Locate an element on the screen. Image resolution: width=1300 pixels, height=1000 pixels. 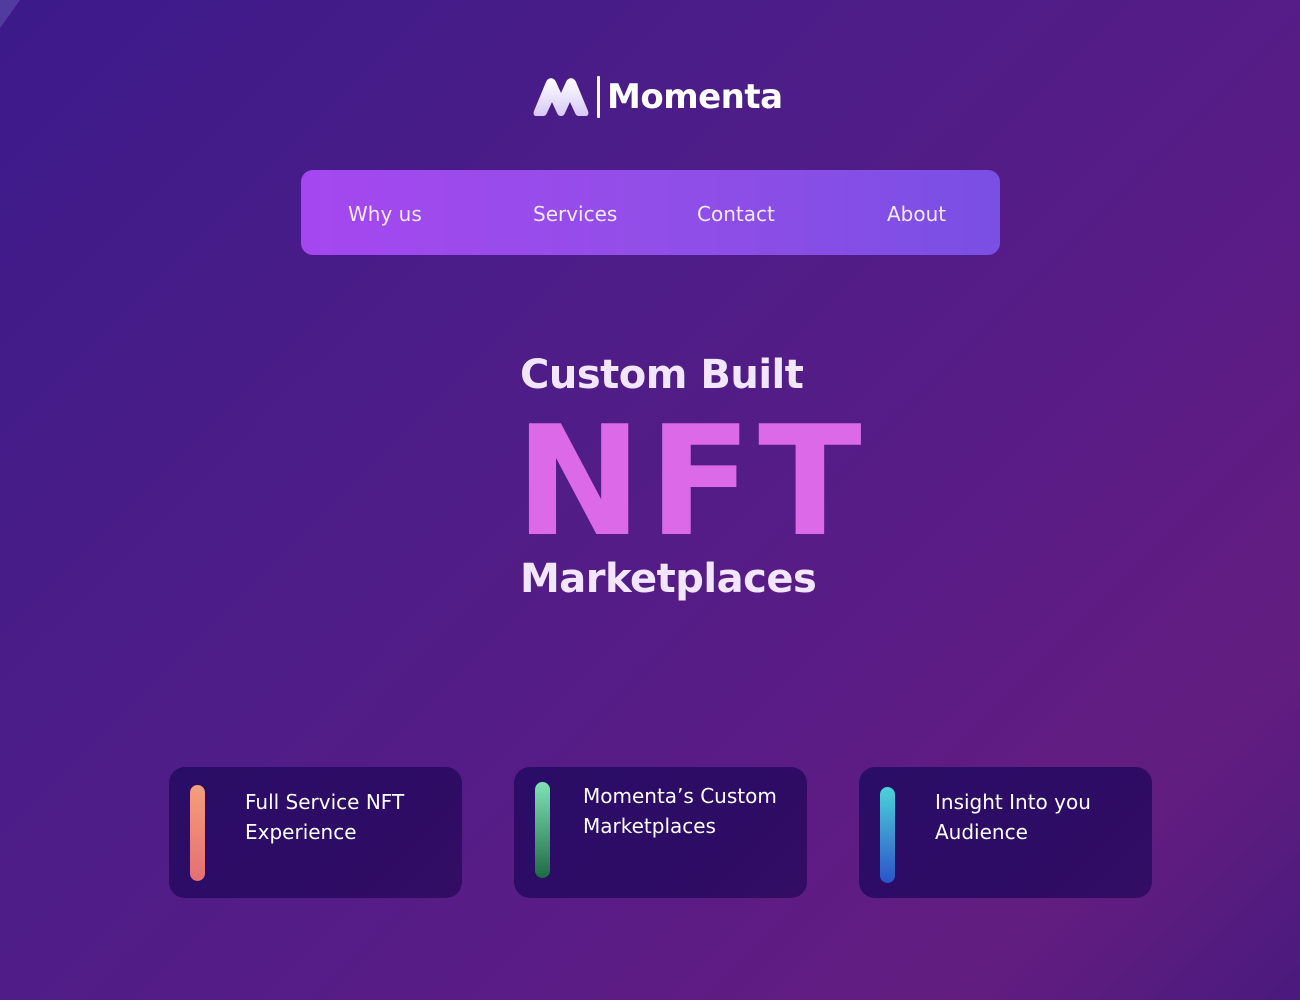
nav-item-contact: Contact is located at coordinates (736, 212).